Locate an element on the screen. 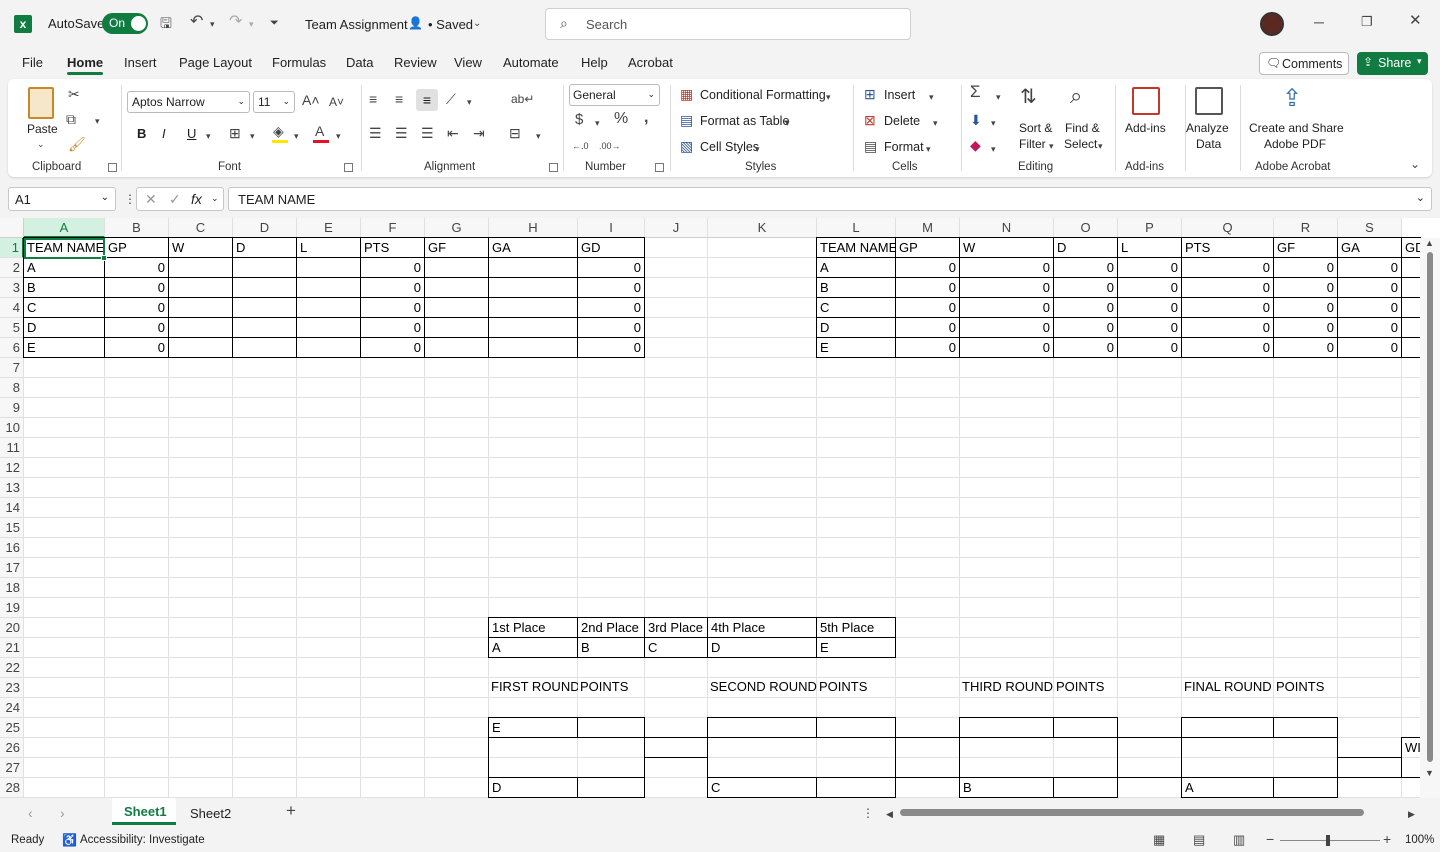 The width and height of the screenshot is (1440, 852). scroll-down-icon: ▼ is located at coordinates (1429, 773).